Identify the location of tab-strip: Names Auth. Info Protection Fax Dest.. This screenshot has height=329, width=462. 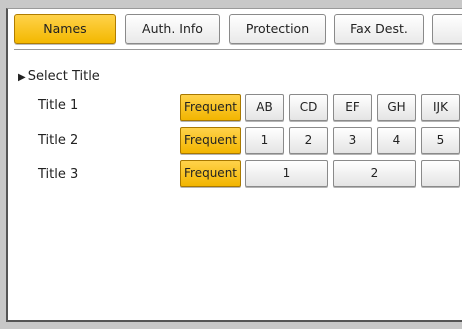
(238, 32).